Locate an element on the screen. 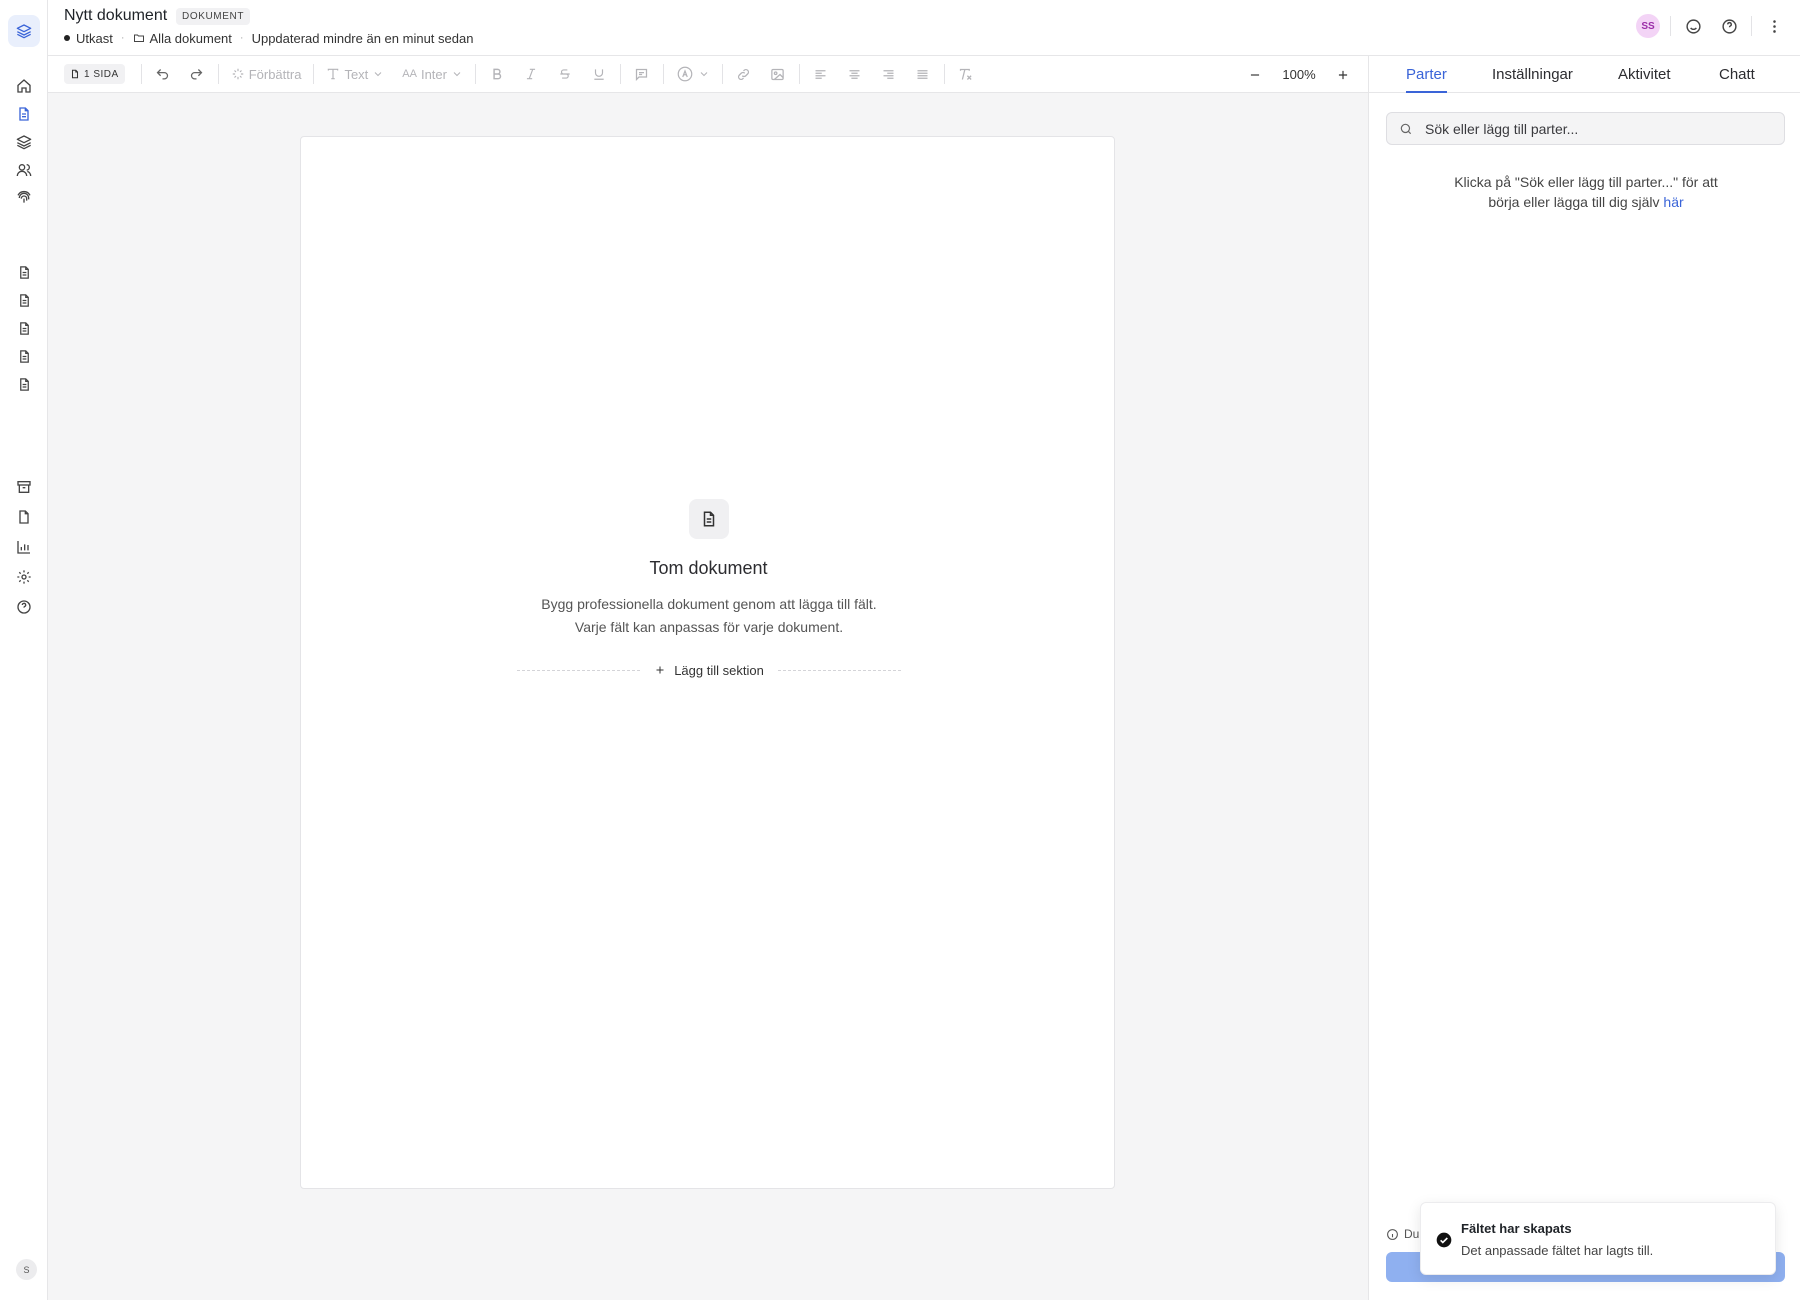 The height and width of the screenshot is (1300, 1800). bold-icon is located at coordinates (497, 74).